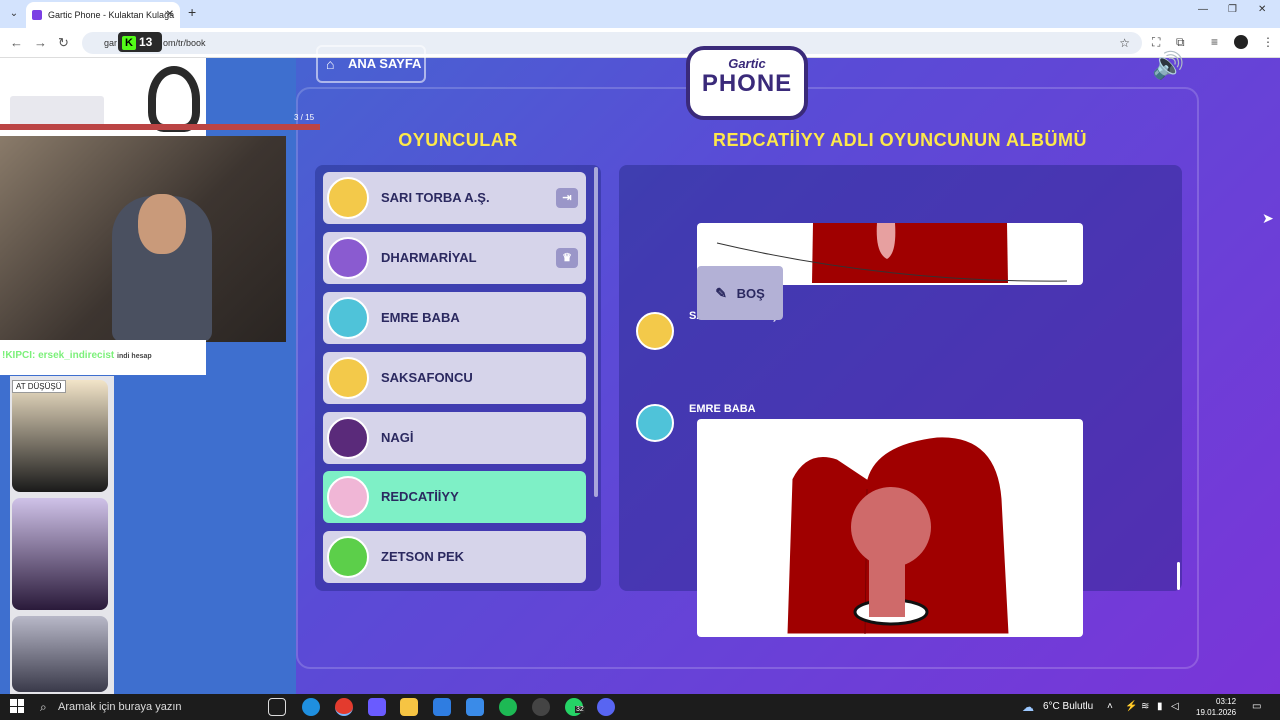 The height and width of the screenshot is (720, 1280). What do you see at coordinates (567, 258) in the screenshot?
I see `host-crown-icon: ♛` at bounding box center [567, 258].